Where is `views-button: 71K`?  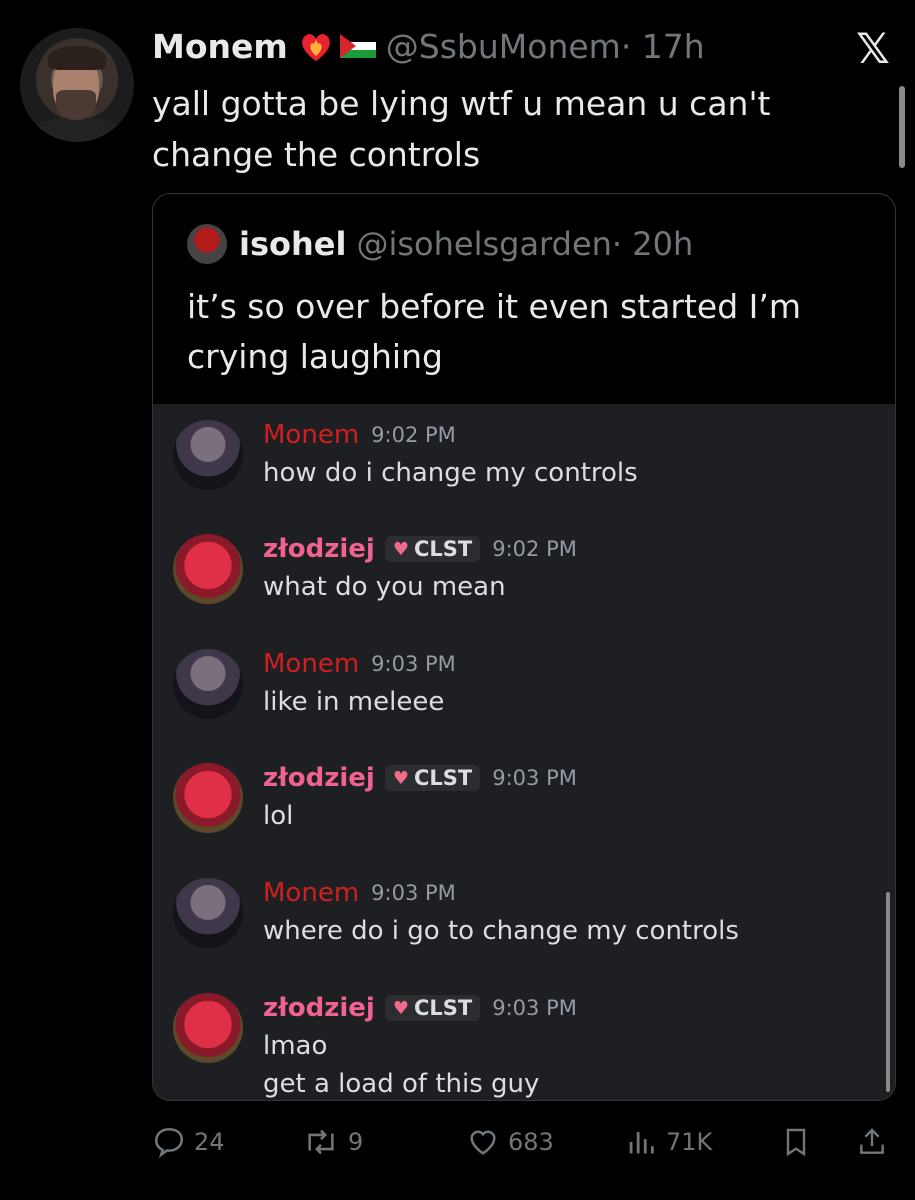 views-button: 71K is located at coordinates (668, 1142).